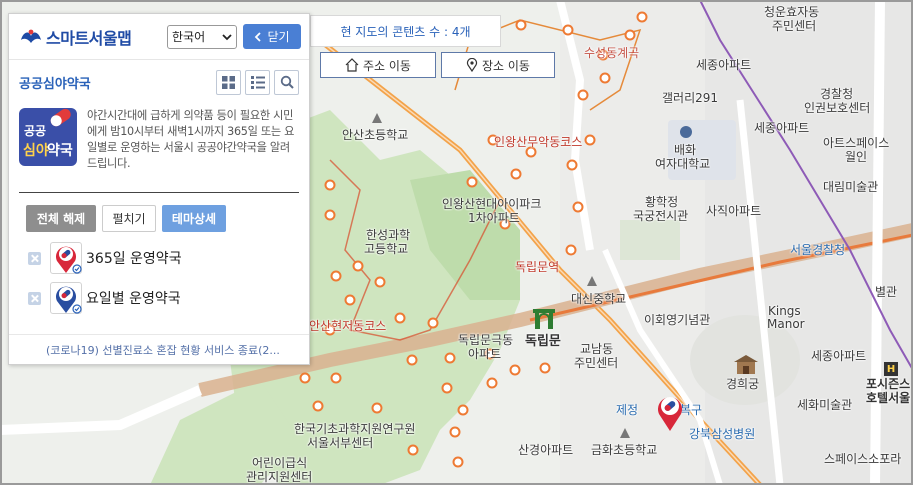 This screenshot has height=485, width=913. Describe the element at coordinates (818, 250) in the screenshot. I see `map-label: 서울경찰청` at that location.